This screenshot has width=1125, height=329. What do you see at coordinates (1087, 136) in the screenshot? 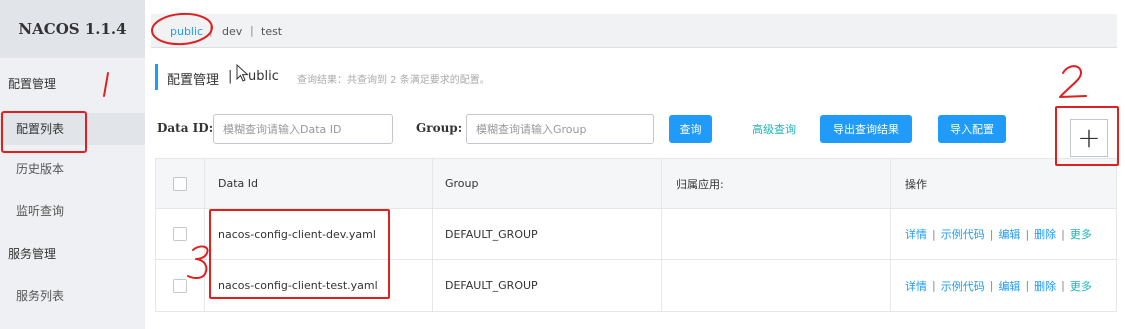
I see `annotation-box-add` at bounding box center [1087, 136].